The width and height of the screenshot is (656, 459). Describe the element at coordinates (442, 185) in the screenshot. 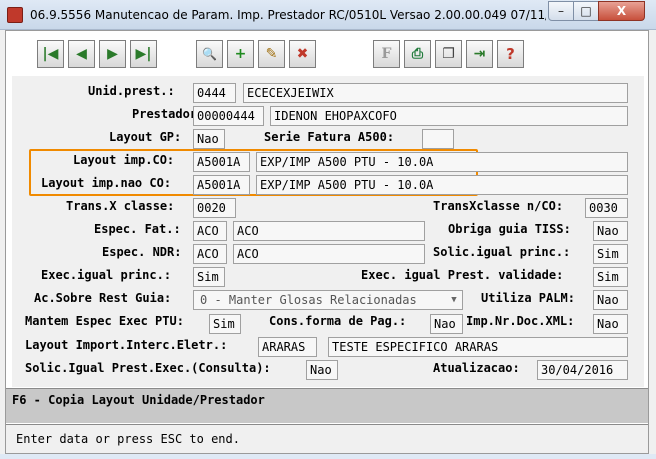

I see `layout-imp-nao-co-desc-field: EXP/IMP A500 PTU - 10.0A` at that location.